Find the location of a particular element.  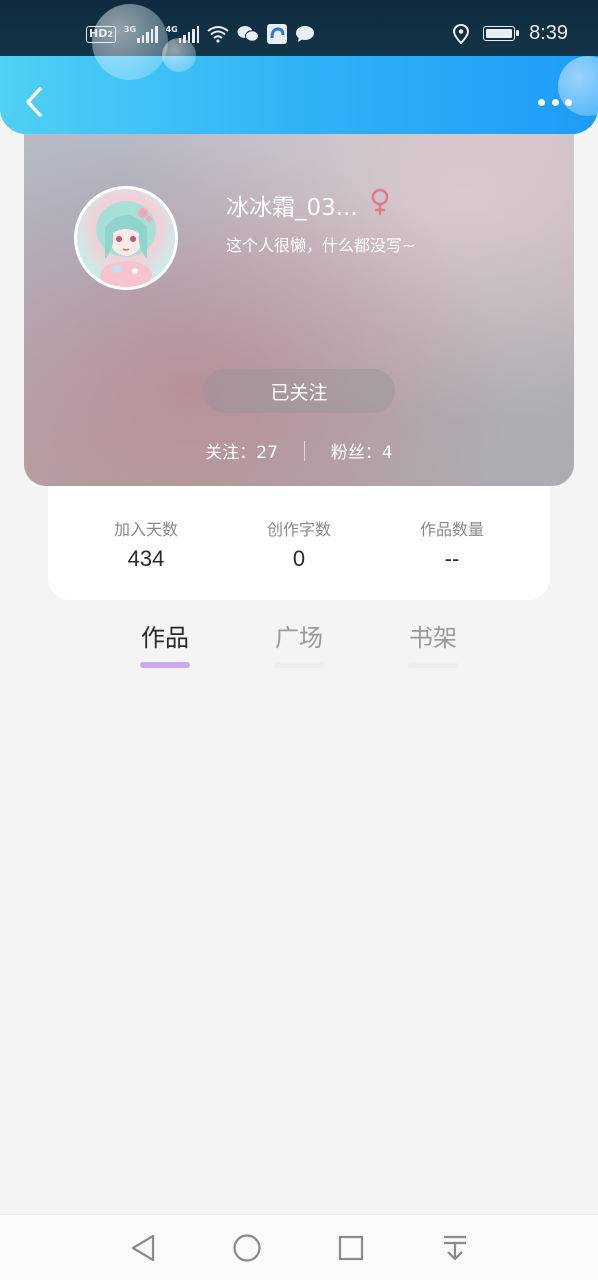

following-stat: 关注：27 is located at coordinates (241, 450).